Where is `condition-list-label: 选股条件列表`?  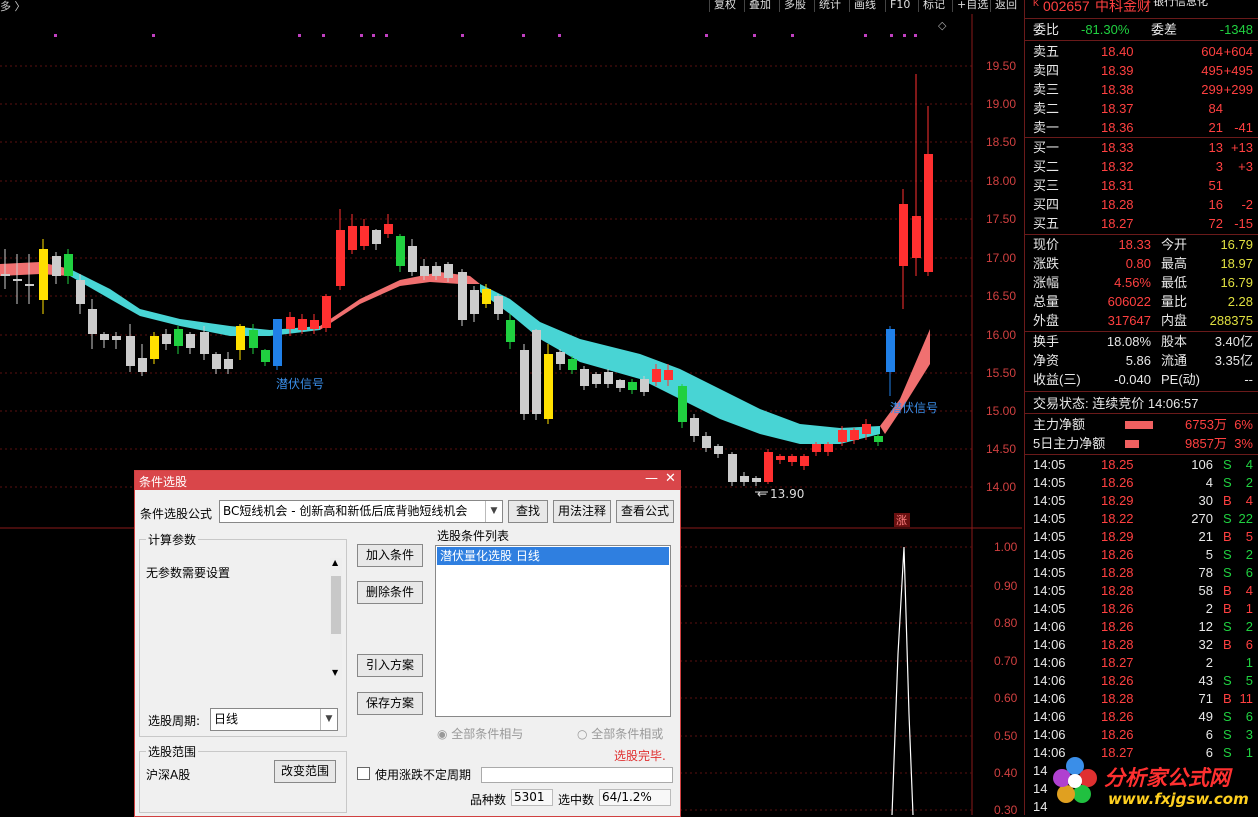
condition-list-label: 选股条件列表 is located at coordinates (473, 536).